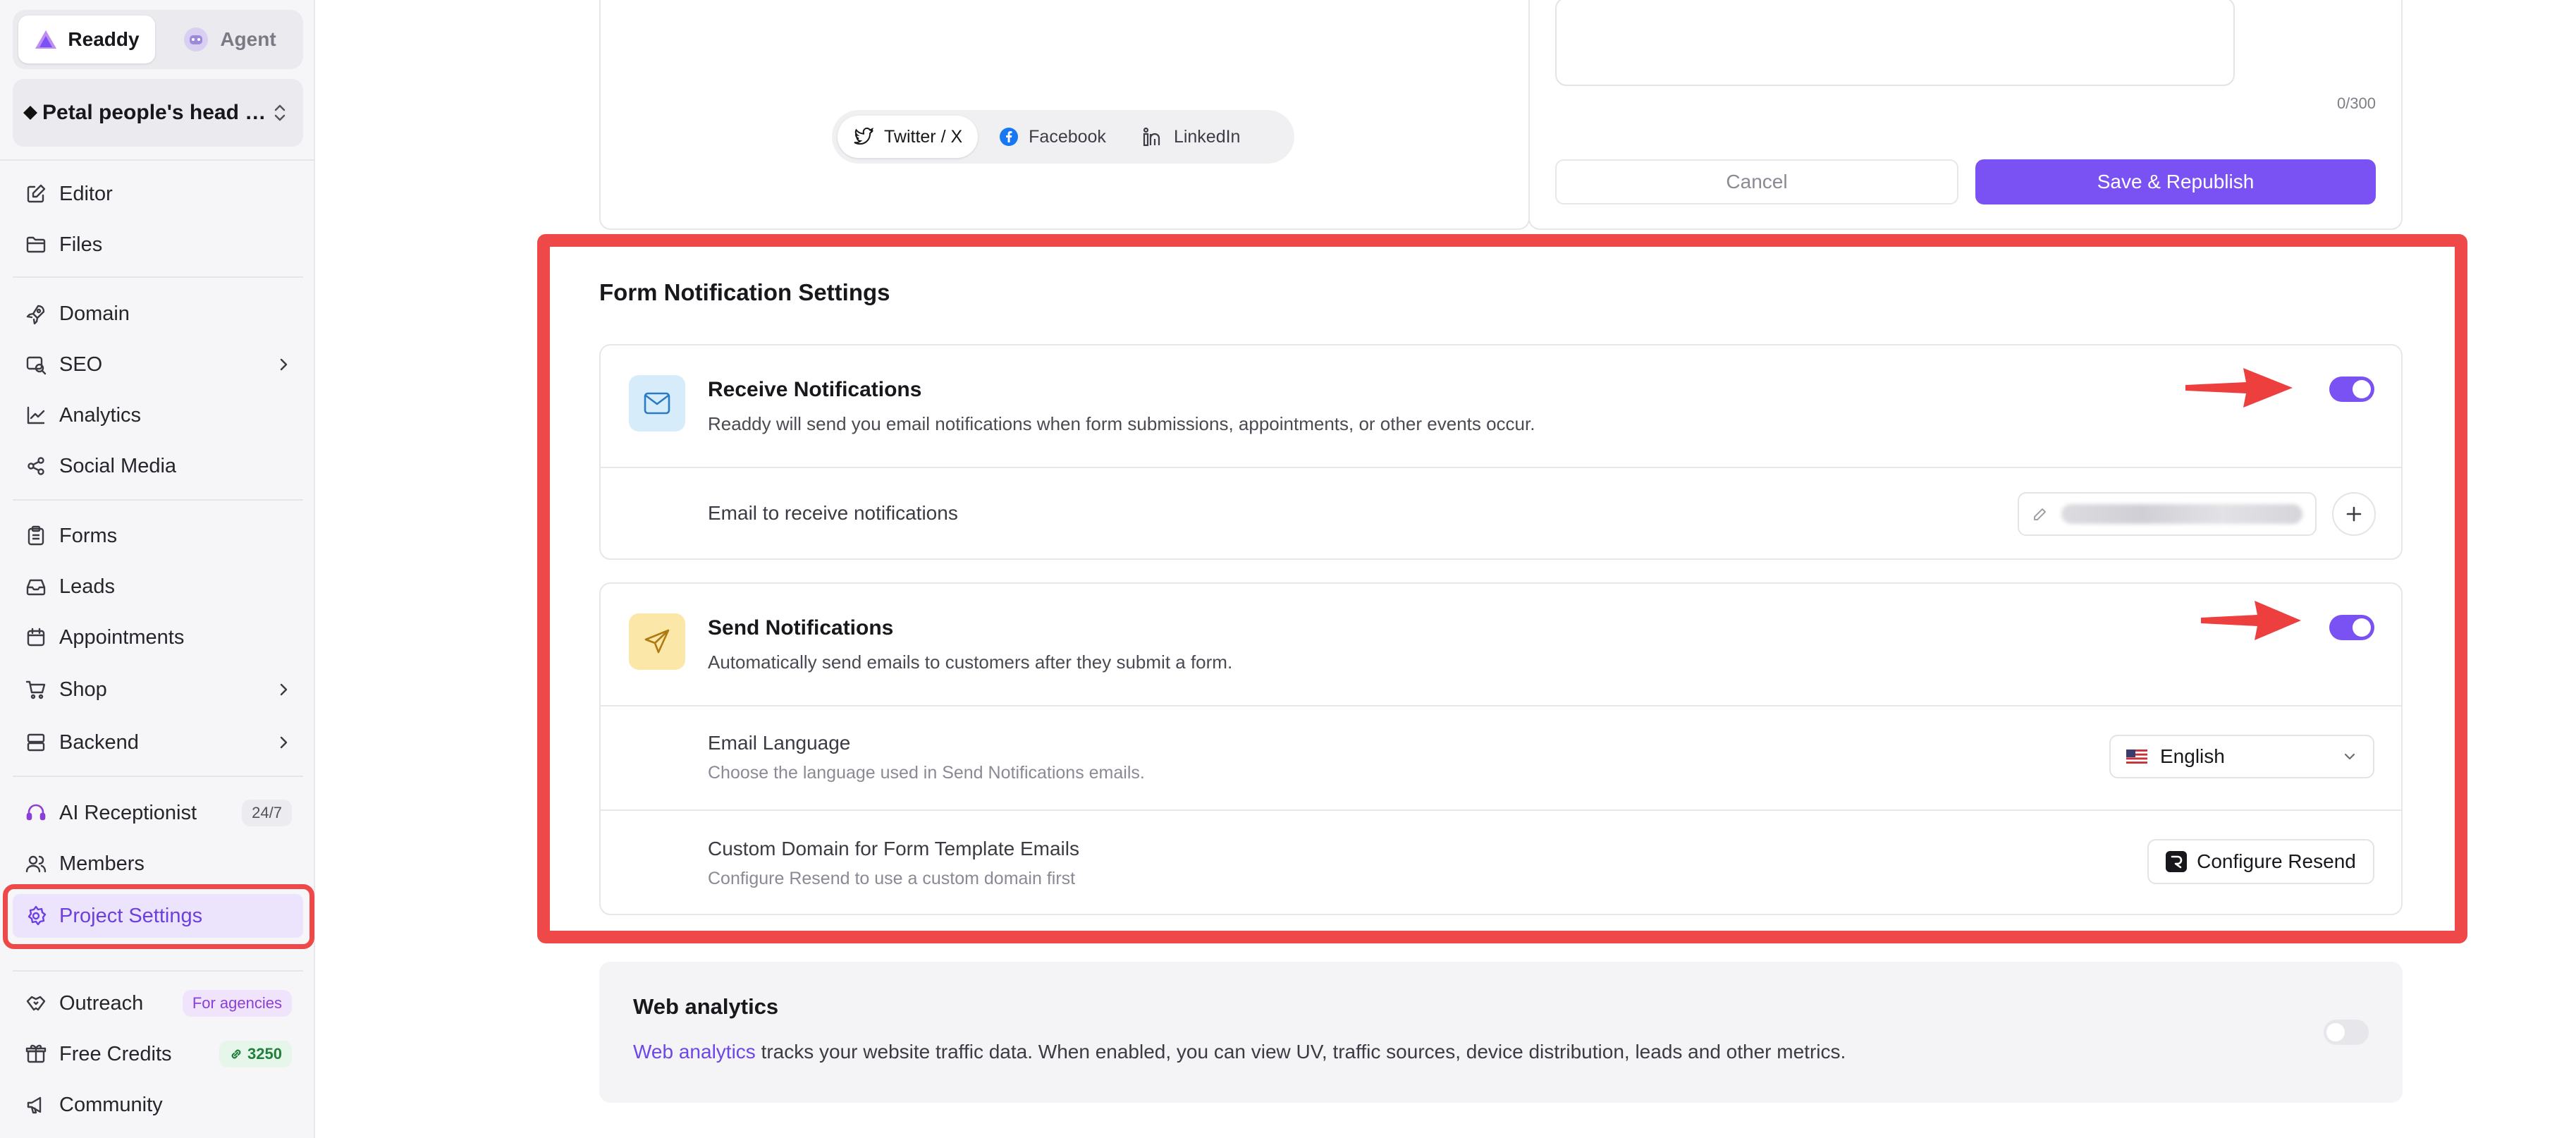 The height and width of the screenshot is (1138, 2576). Describe the element at coordinates (36, 742) in the screenshot. I see `server-icon` at that location.